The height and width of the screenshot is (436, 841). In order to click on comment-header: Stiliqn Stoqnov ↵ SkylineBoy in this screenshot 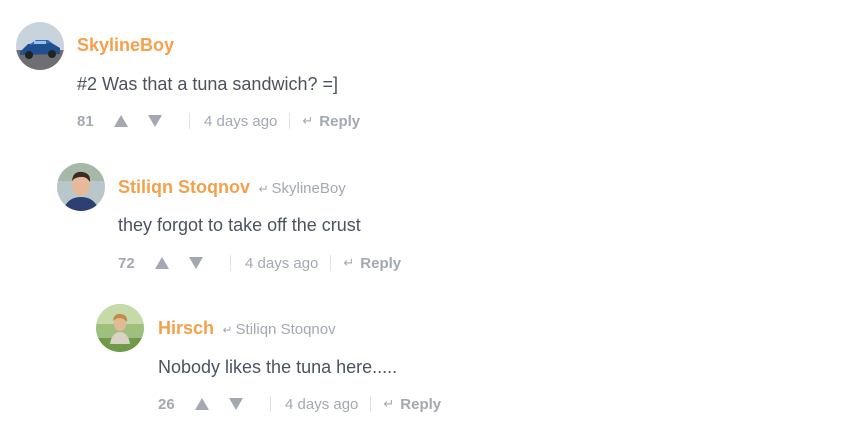, I will do `click(232, 188)`.